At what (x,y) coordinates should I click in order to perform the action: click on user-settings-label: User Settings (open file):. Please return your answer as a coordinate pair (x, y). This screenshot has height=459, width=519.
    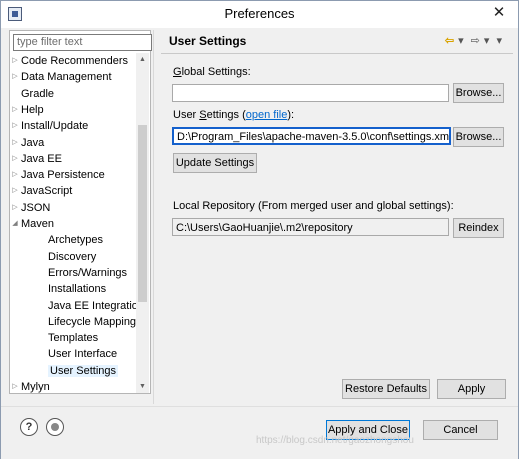
    Looking at the image, I should click on (234, 115).